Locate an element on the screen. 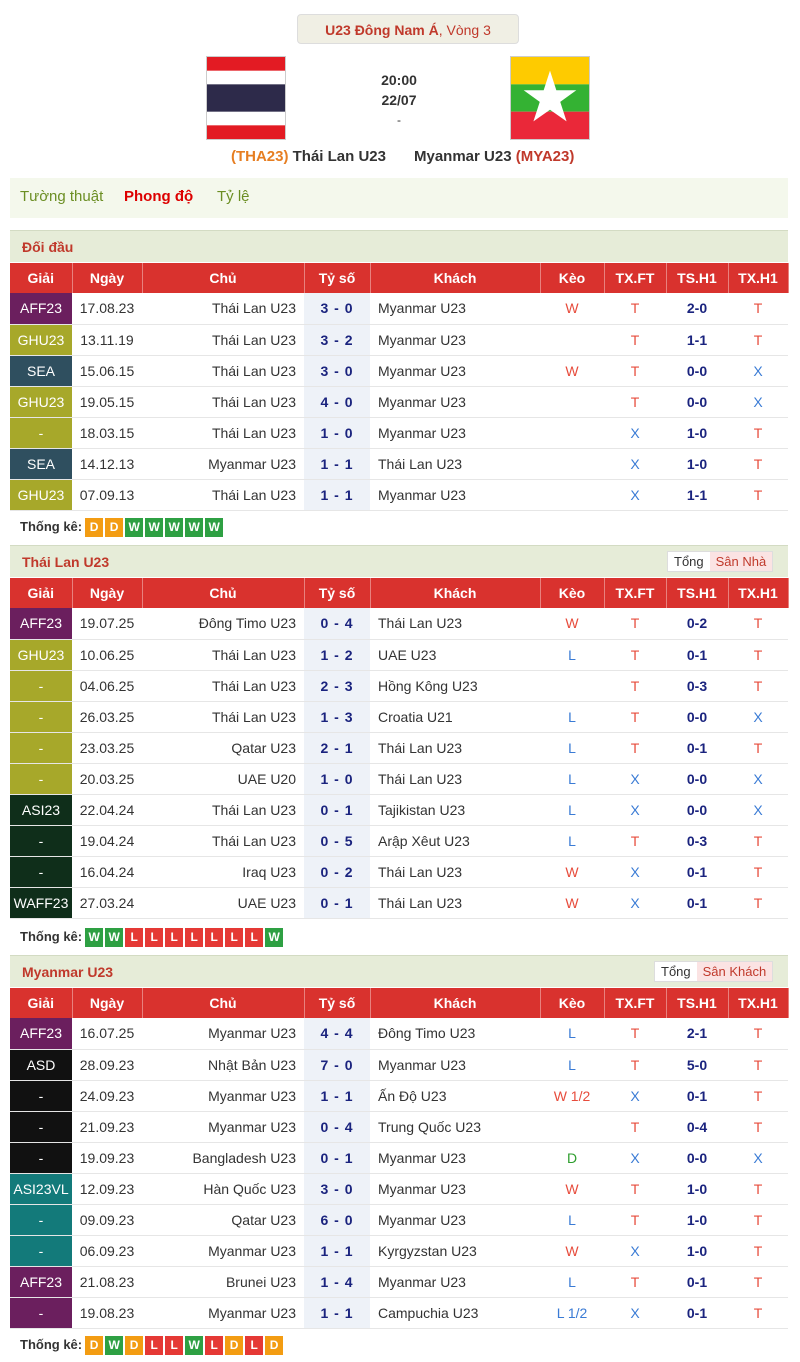  tab-odds: Tỷ lệ is located at coordinates (233, 196).